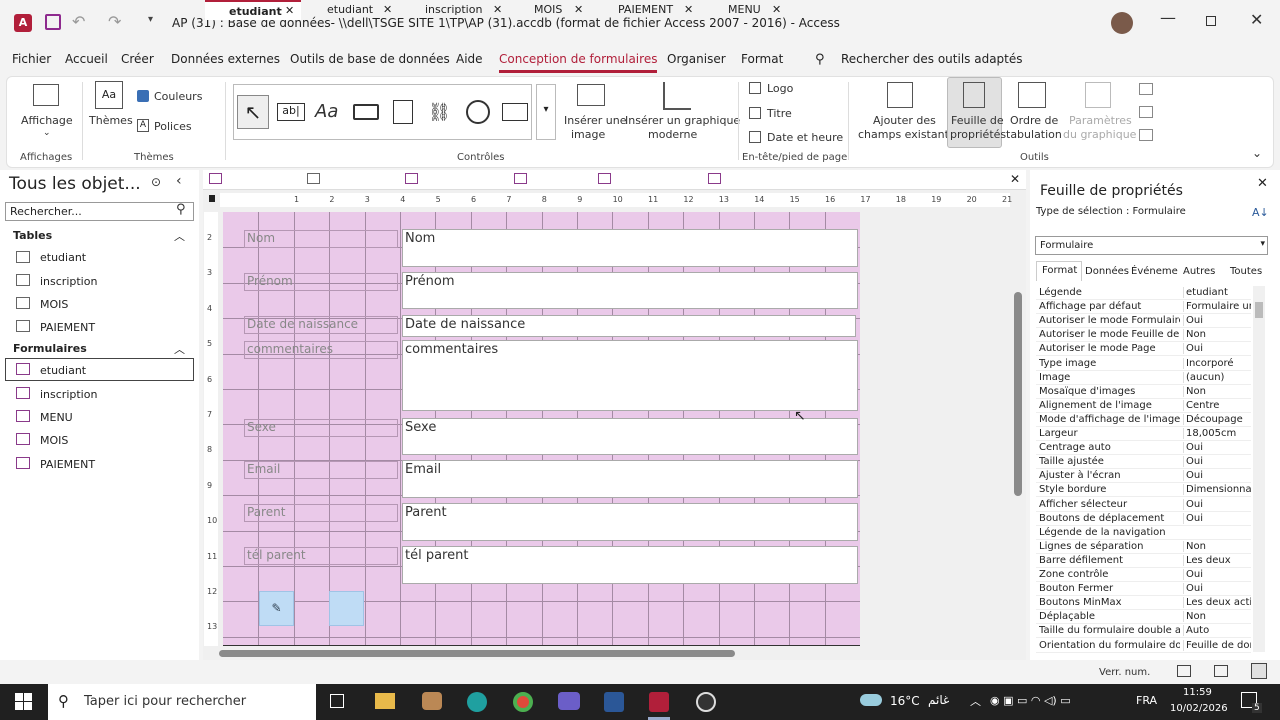  I want to click on property-row: Type image Incorporé, so click(1143, 364).